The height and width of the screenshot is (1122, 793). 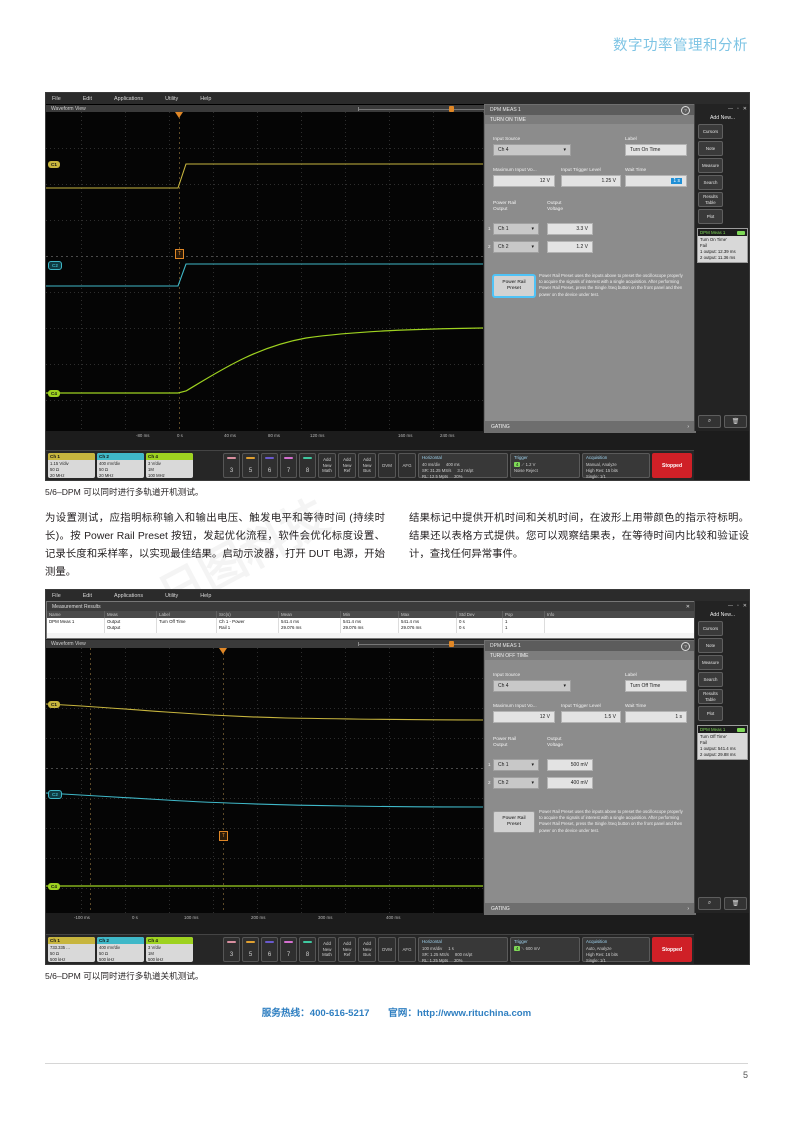 What do you see at coordinates (656, 149) in the screenshot?
I see `label-input: Turn On Time` at bounding box center [656, 149].